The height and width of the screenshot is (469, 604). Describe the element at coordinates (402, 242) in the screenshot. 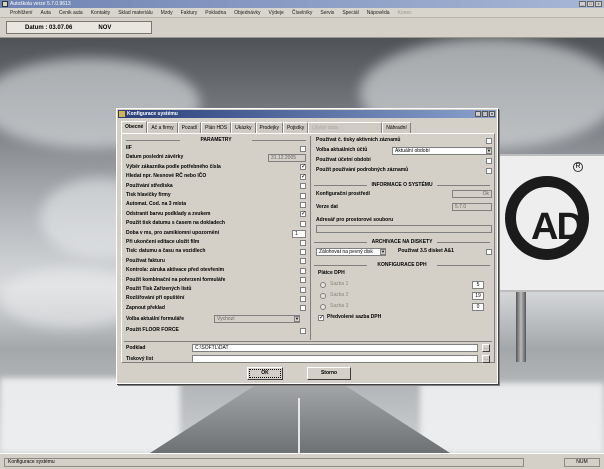

I see `archive-heading: ARCHIVACE NA DISKETY` at that location.